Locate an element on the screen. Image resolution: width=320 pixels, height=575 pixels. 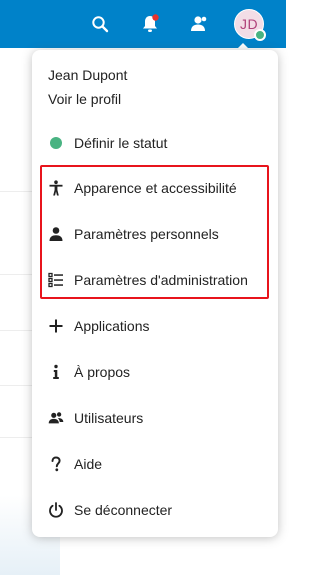
menu-item-label: Se déconnecter is located at coordinates (123, 510).